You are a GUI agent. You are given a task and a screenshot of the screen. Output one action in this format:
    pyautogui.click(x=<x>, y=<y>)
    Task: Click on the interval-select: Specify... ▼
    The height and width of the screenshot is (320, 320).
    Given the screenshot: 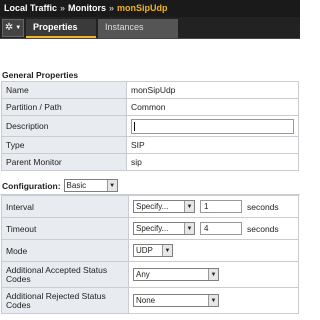 What is the action you would take?
    pyautogui.click(x=164, y=206)
    